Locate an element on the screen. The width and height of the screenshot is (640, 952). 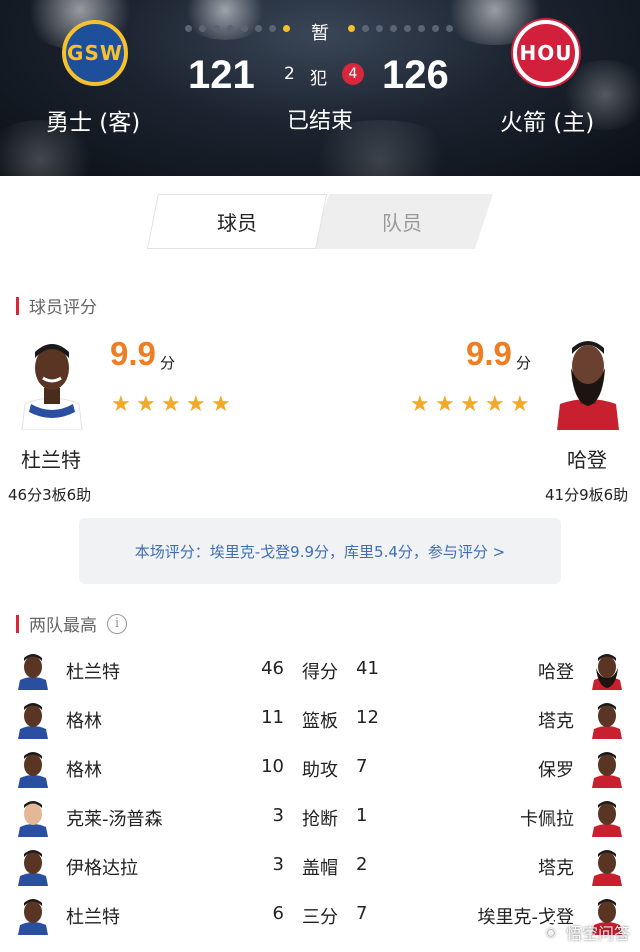
ratings-section-title: 球员评分 is located at coordinates (56, 305).